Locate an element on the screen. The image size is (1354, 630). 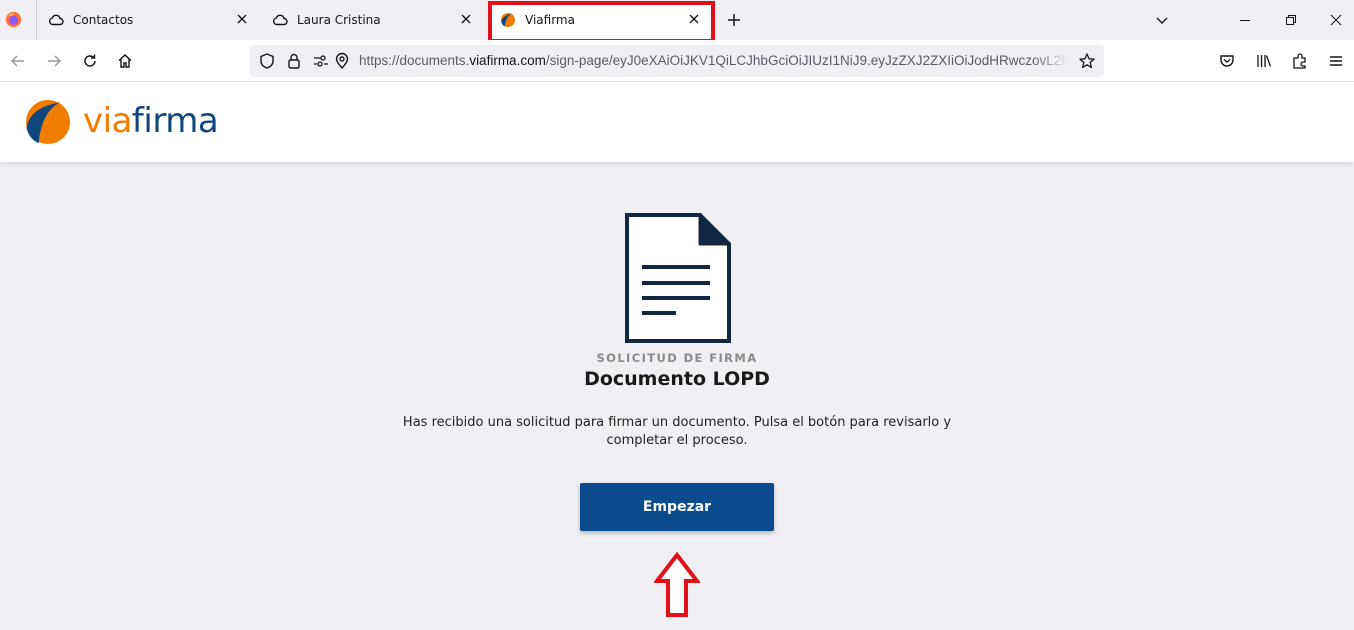
location-pin-icon is located at coordinates (342, 61).